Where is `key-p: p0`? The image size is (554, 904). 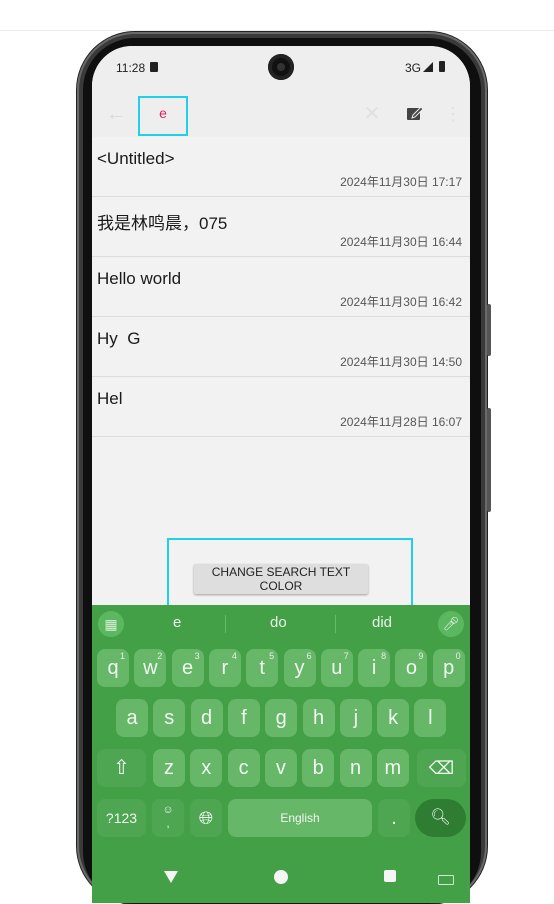
key-p: p0 is located at coordinates (448, 668).